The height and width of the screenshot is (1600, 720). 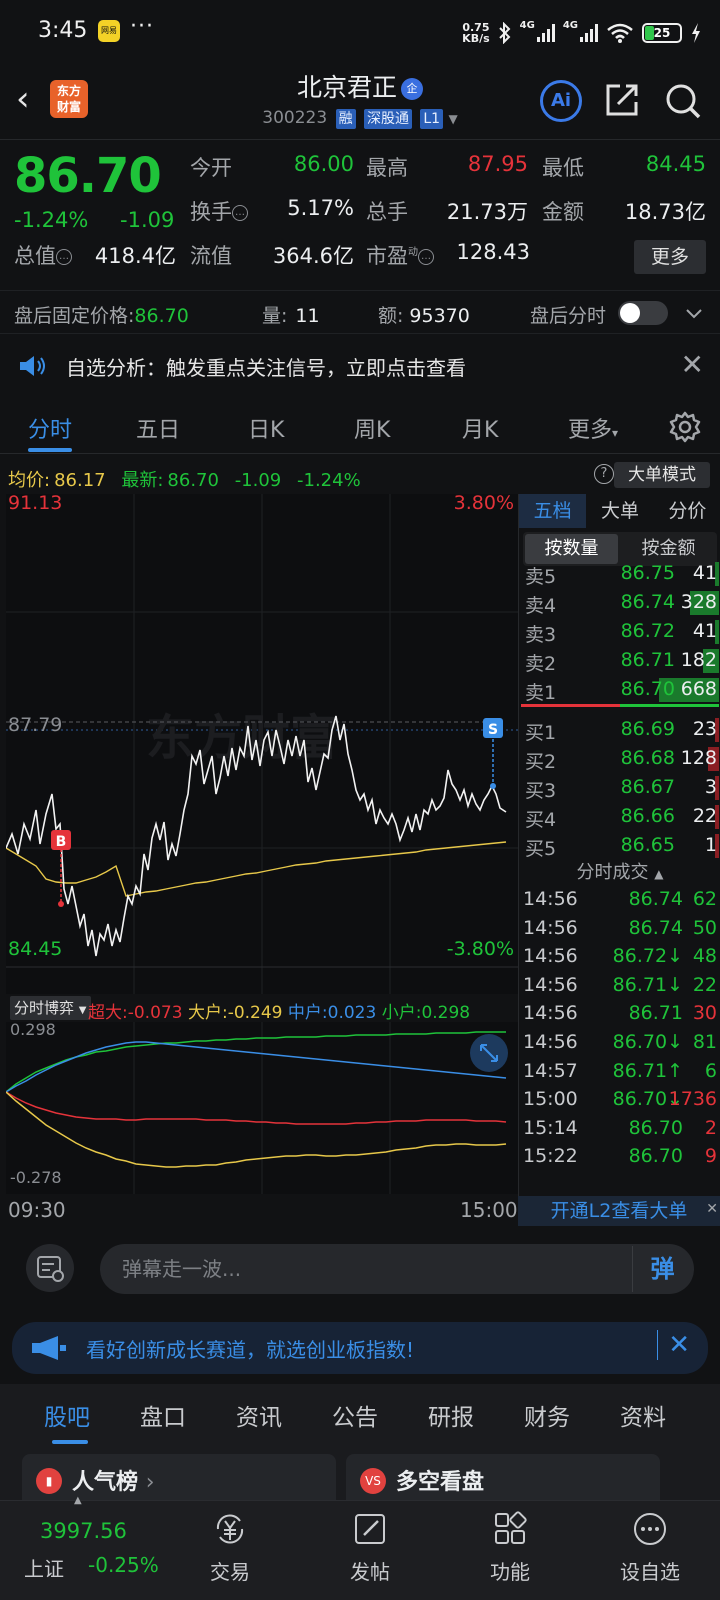 I want to click on gear-icon, so click(x=685, y=427).